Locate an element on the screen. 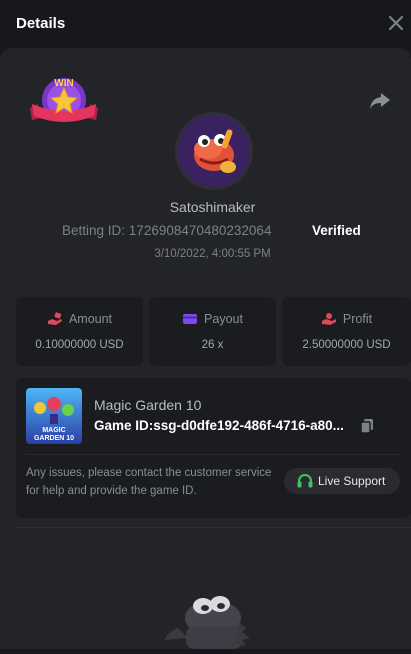  verified-badge: Verified is located at coordinates (336, 230).